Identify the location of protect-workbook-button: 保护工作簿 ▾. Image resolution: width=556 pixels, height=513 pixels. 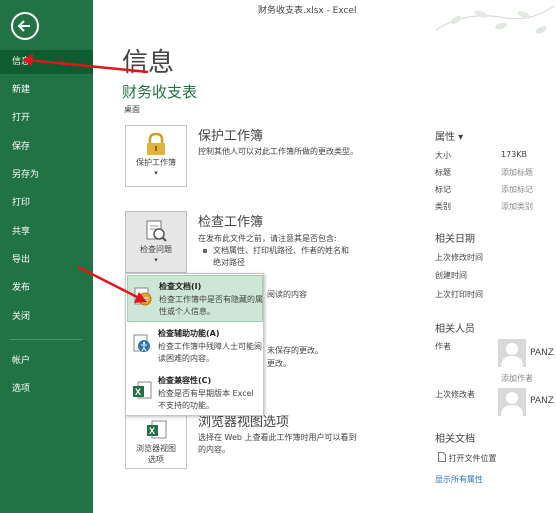
(156, 156).